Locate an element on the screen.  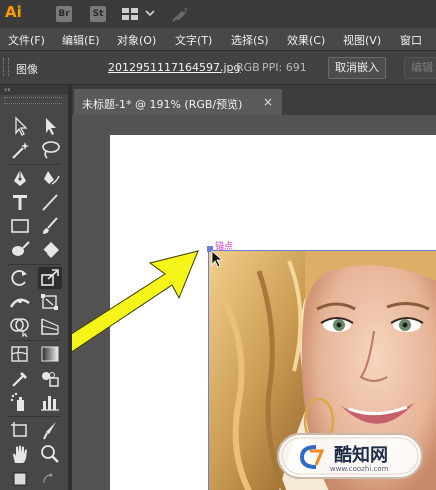
document-tab-bar: 未标题-1* @ 191% (RGB/预览) × is located at coordinates (254, 100).